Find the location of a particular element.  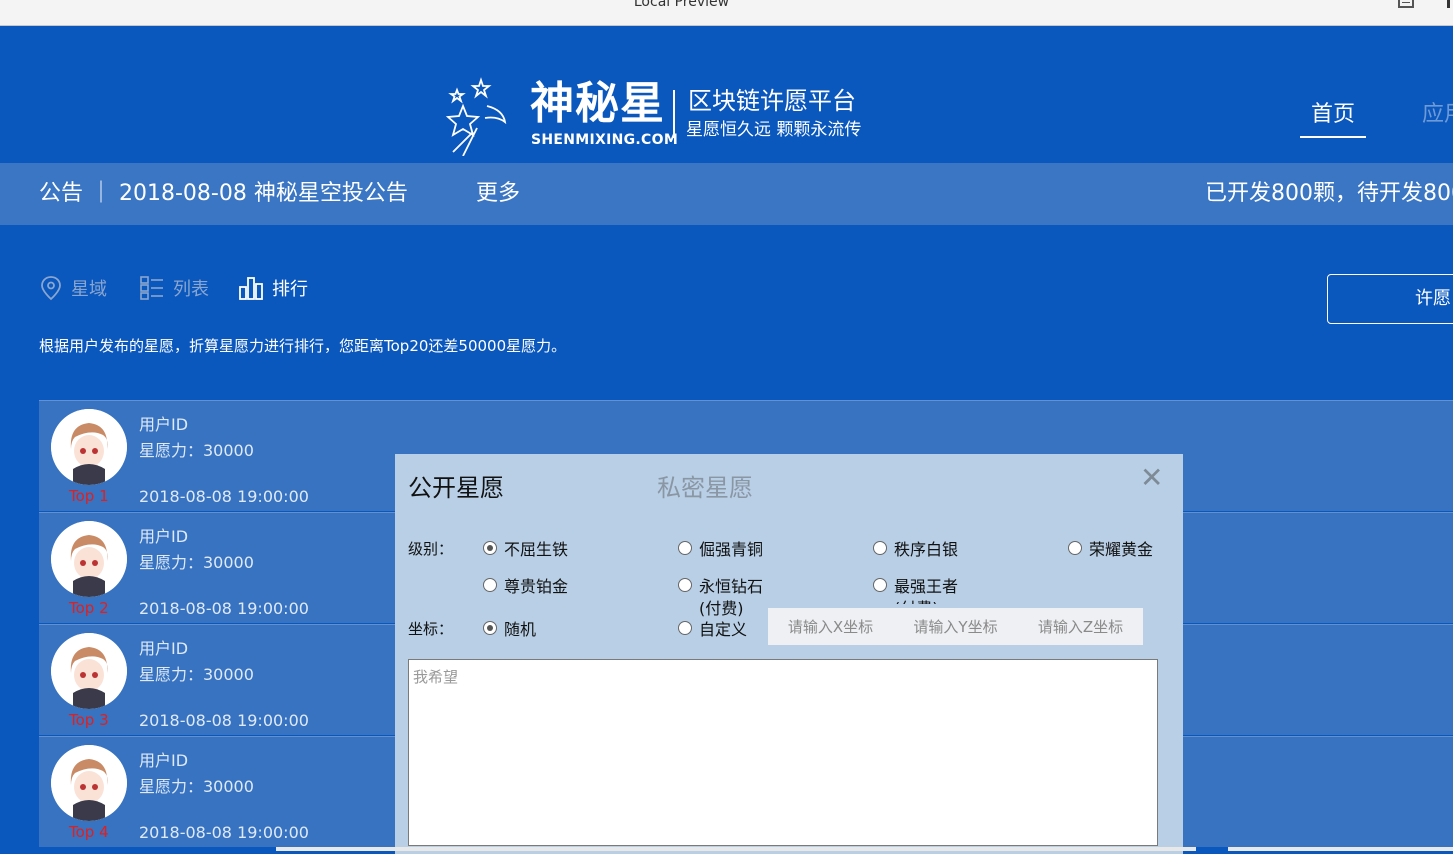

tab-private-wish: 私密星愿 is located at coordinates (705, 485).